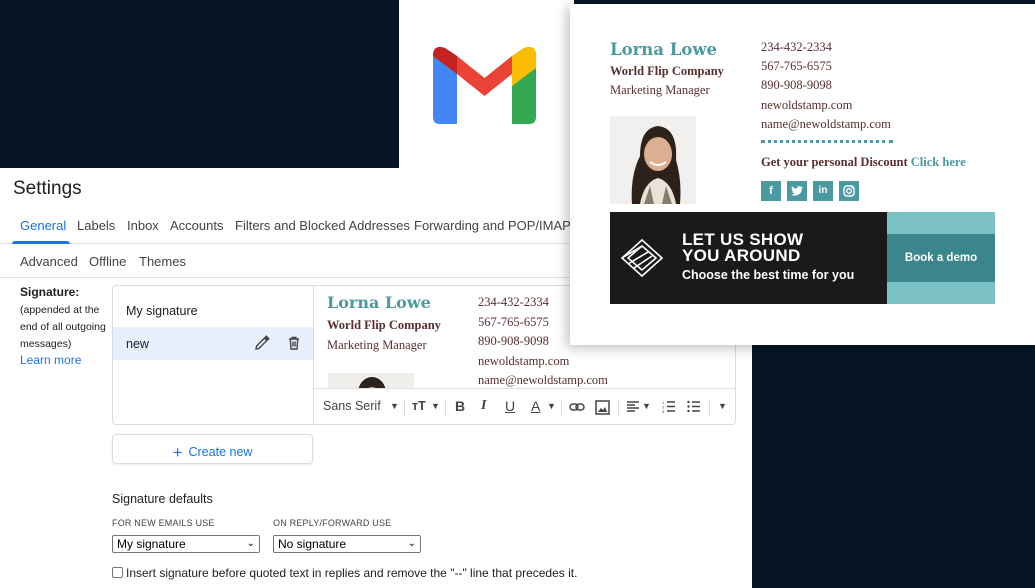  I want to click on create-new-label: Create new, so click(220, 452).